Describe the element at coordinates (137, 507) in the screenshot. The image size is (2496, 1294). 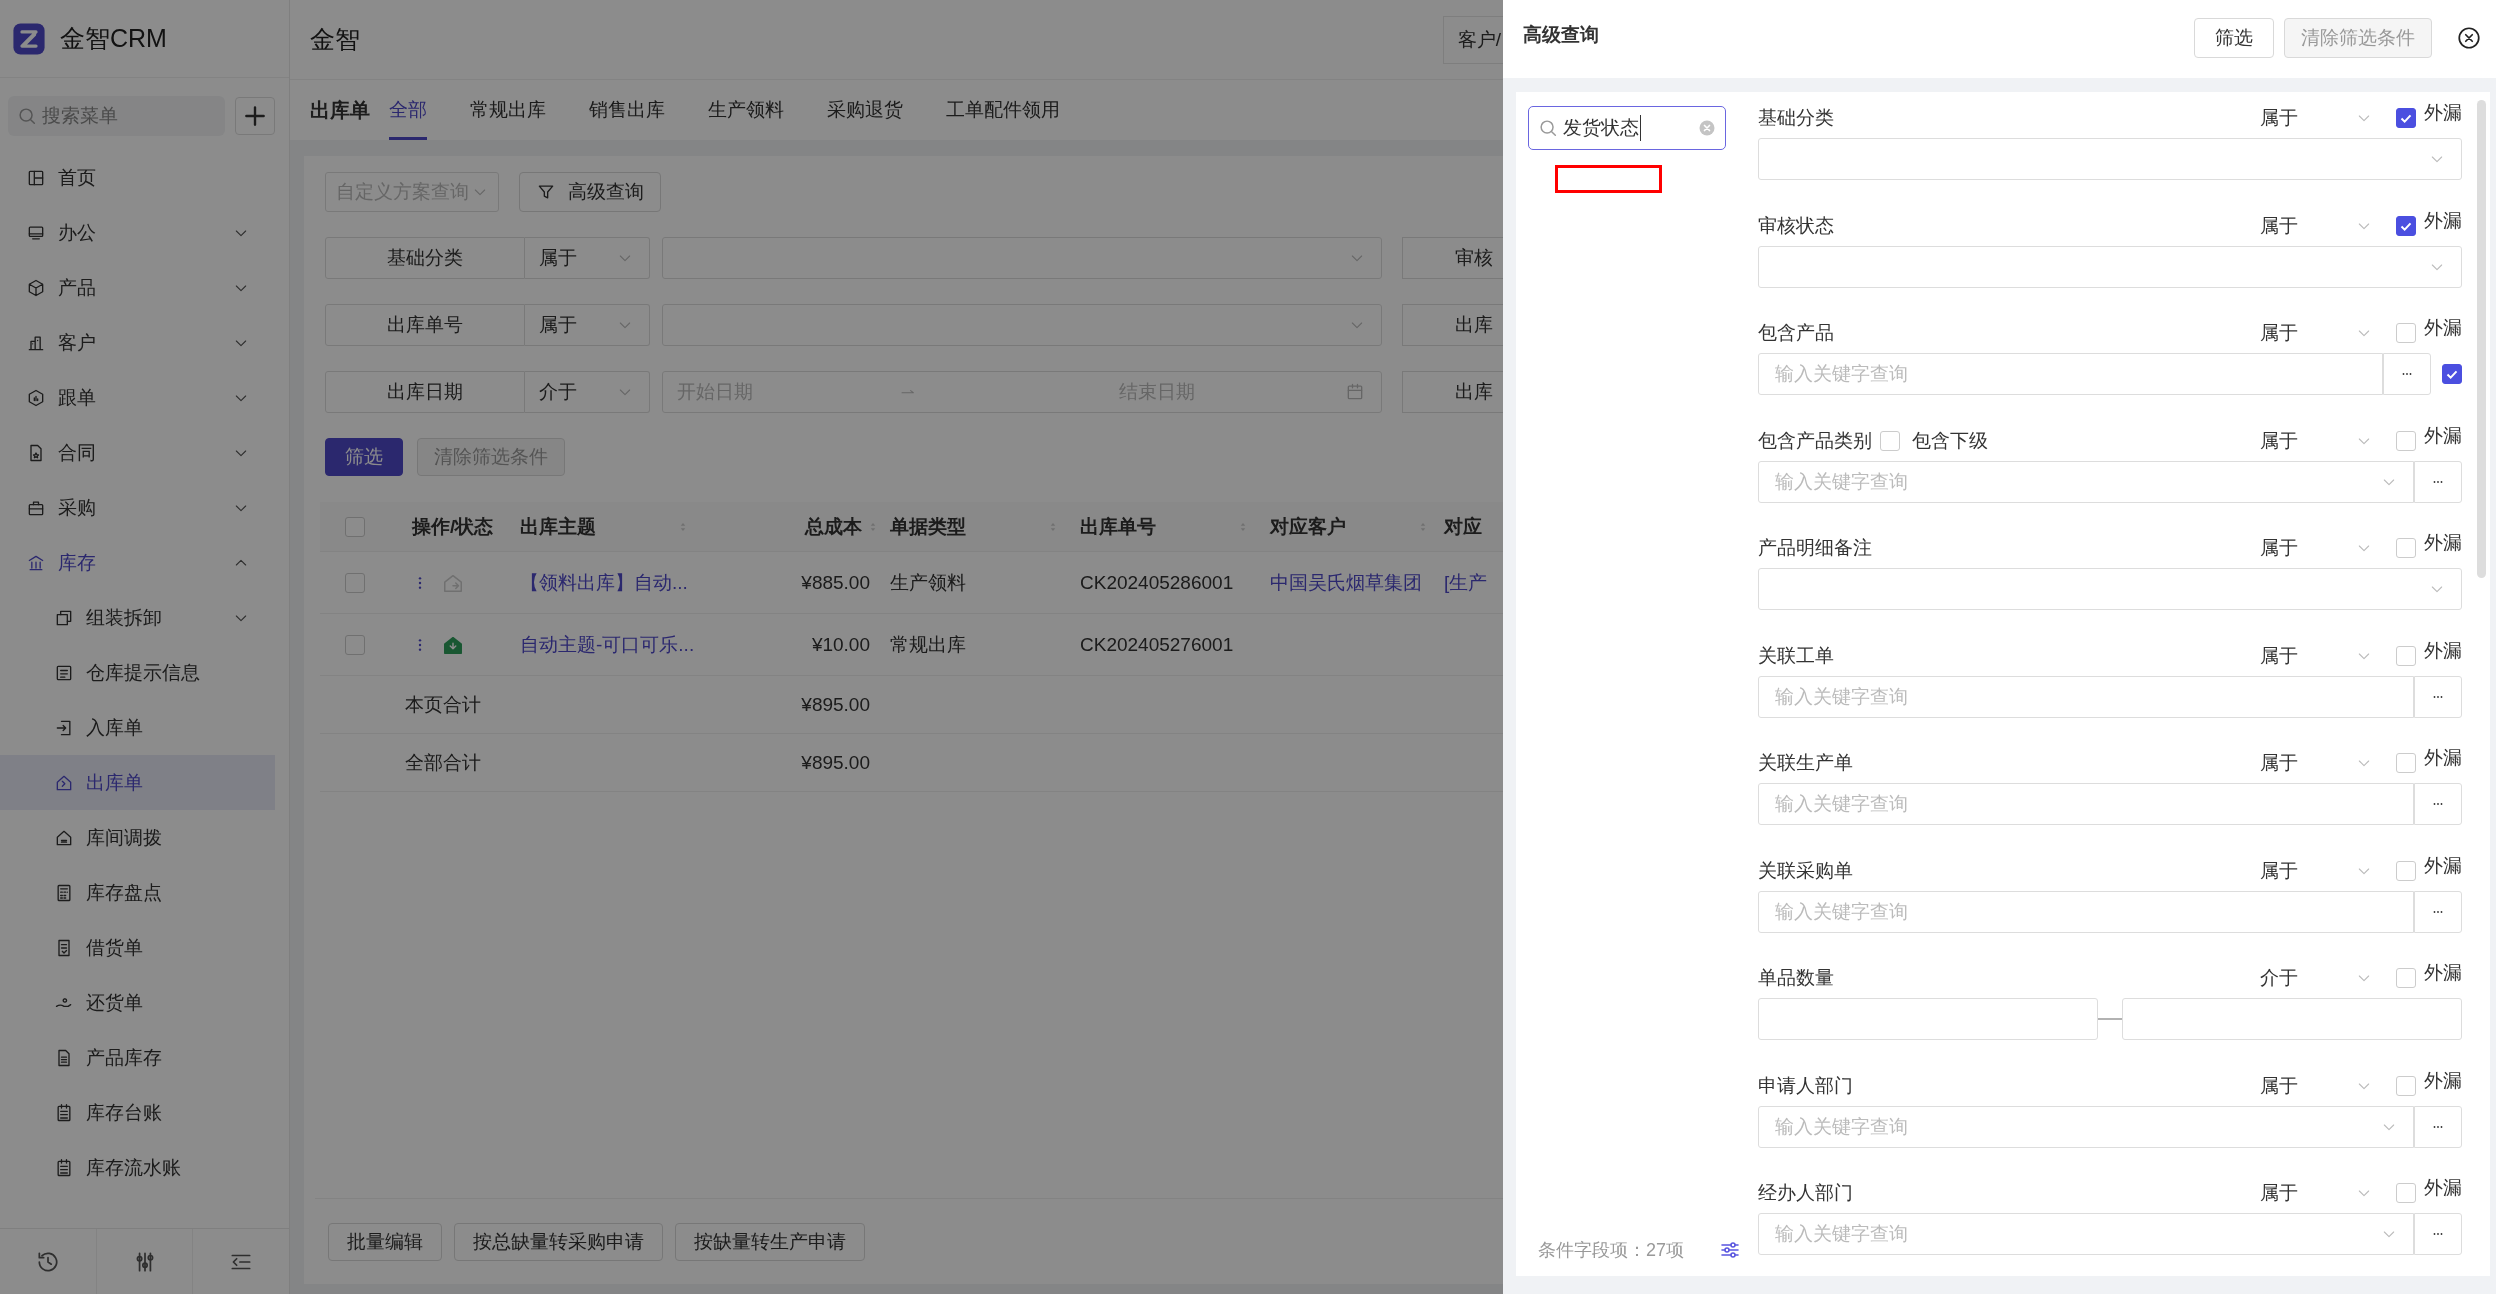
I see `menu-item: 采购` at that location.